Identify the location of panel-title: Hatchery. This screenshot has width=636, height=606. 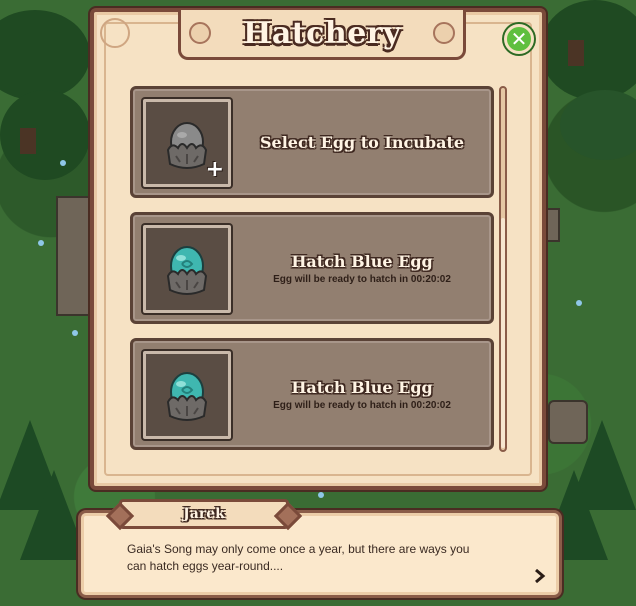
(322, 33).